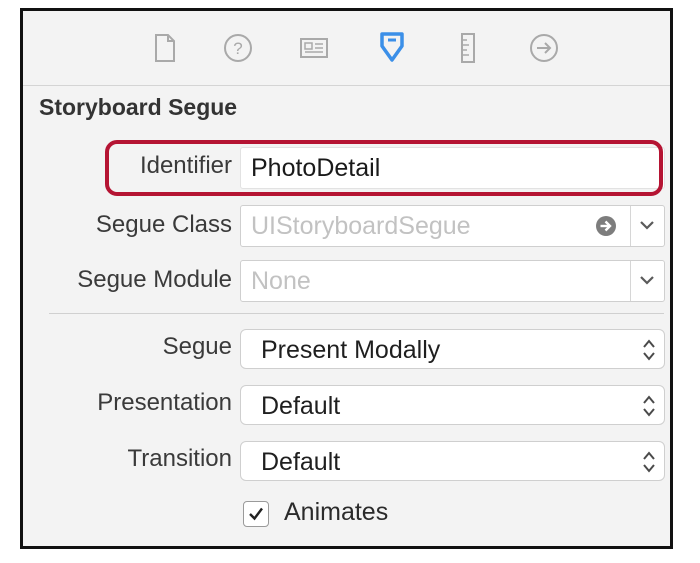 Image resolution: width=700 pixels, height=563 pixels. Describe the element at coordinates (314, 48) in the screenshot. I see `identity-inspector-icon` at that location.